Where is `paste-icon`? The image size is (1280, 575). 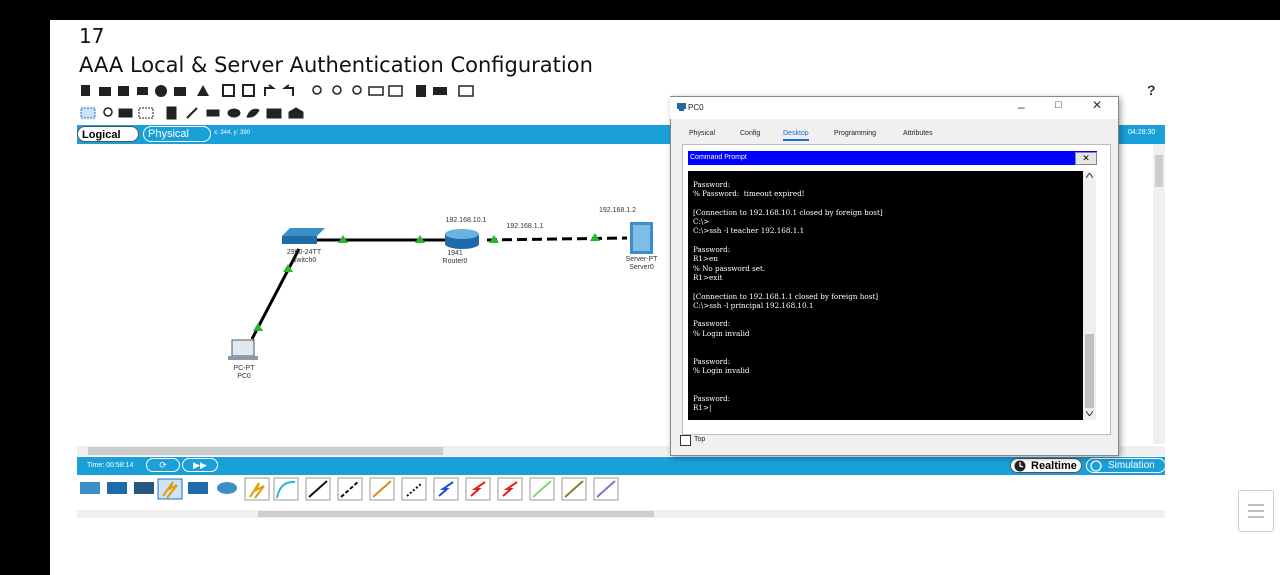 paste-icon is located at coordinates (248, 90).